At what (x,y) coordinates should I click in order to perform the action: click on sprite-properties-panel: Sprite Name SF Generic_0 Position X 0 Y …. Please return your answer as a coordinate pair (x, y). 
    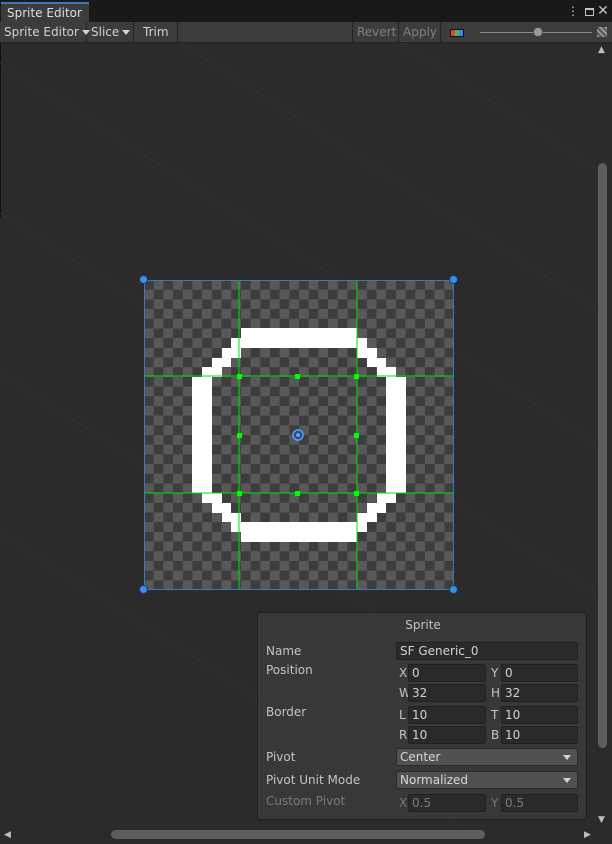
    Looking at the image, I should click on (422, 716).